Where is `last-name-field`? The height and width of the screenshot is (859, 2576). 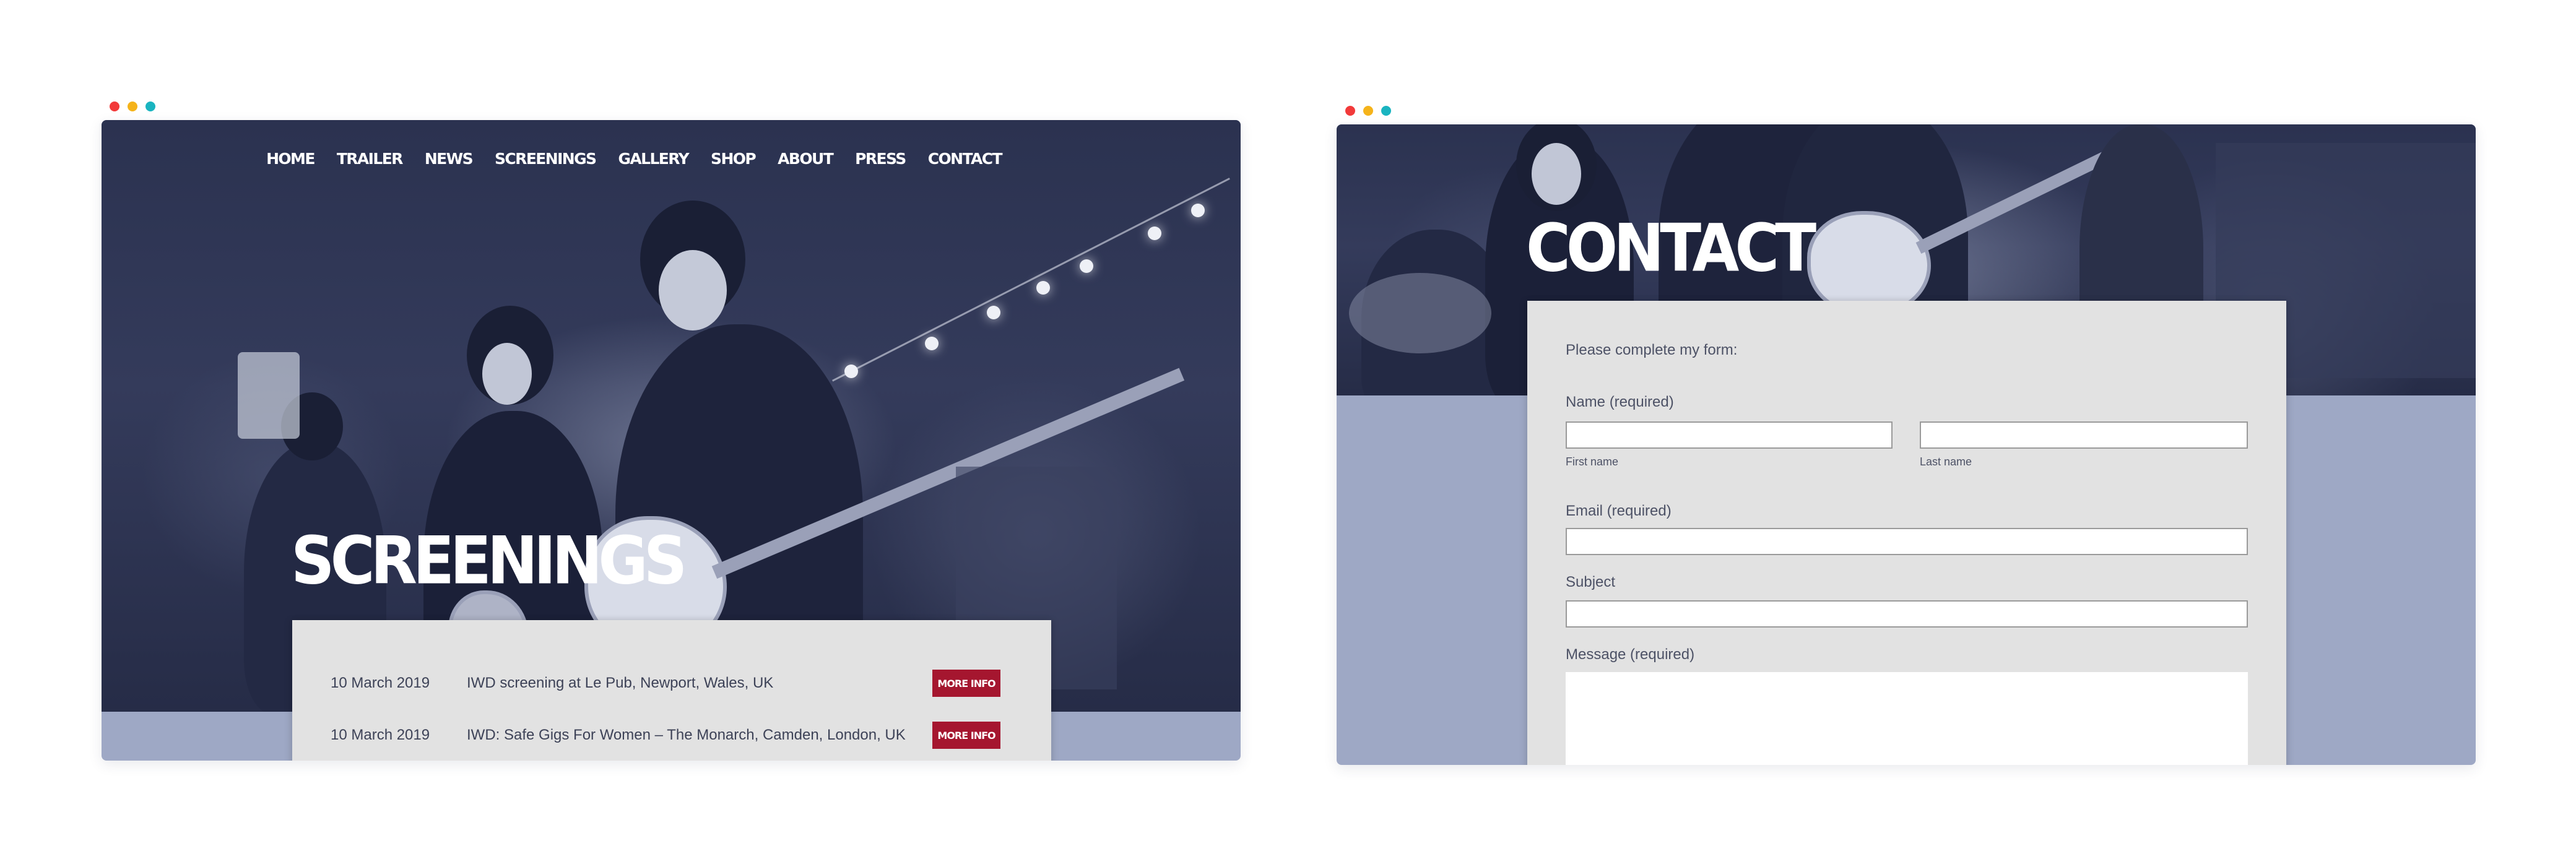 last-name-field is located at coordinates (2084, 435).